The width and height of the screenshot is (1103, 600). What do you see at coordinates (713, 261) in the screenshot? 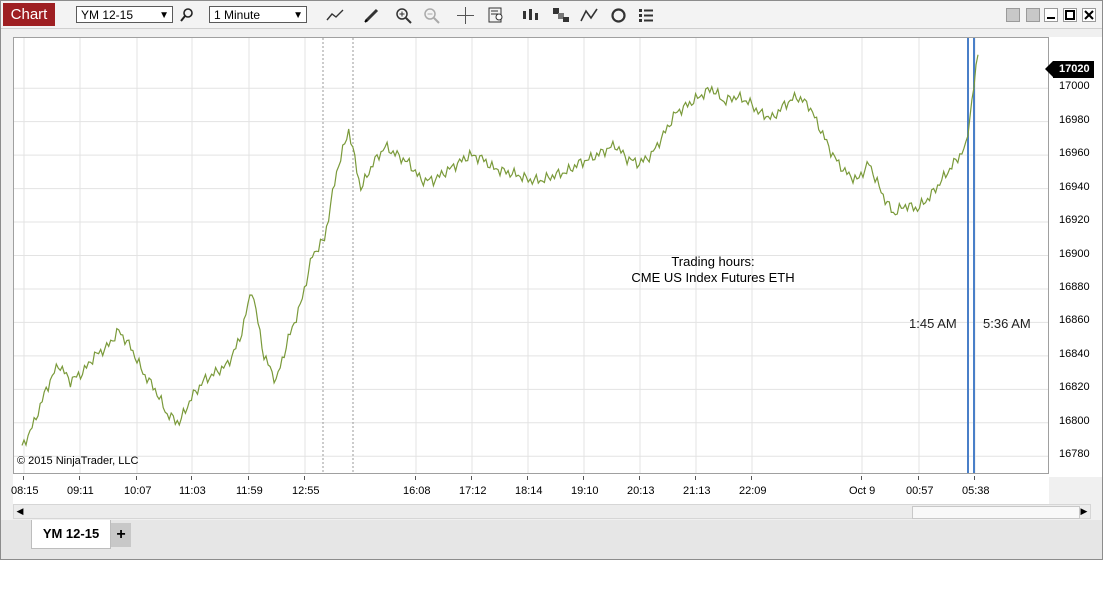
I see `trading-hours-line1: Trading hours:` at bounding box center [713, 261].